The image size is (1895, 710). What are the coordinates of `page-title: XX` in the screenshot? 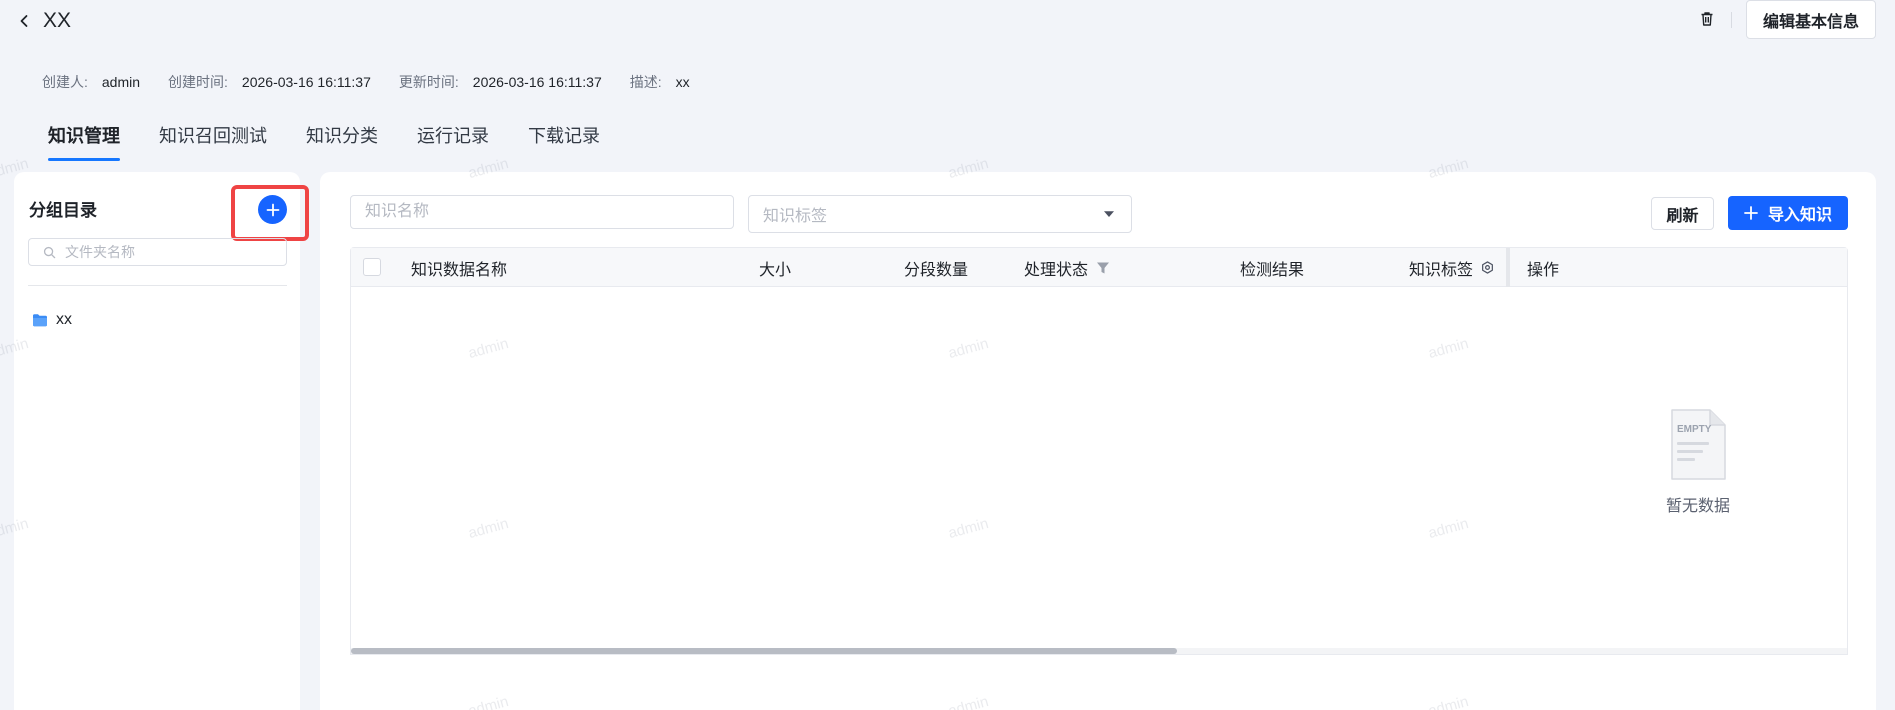 It's located at (57, 20).